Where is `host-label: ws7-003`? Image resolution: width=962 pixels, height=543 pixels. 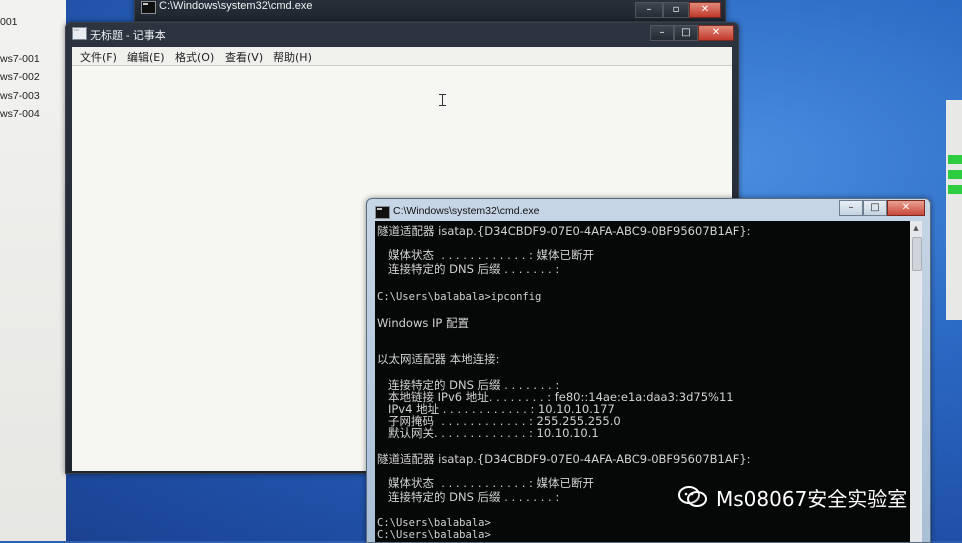
host-label: ws7-003 is located at coordinates (20, 96).